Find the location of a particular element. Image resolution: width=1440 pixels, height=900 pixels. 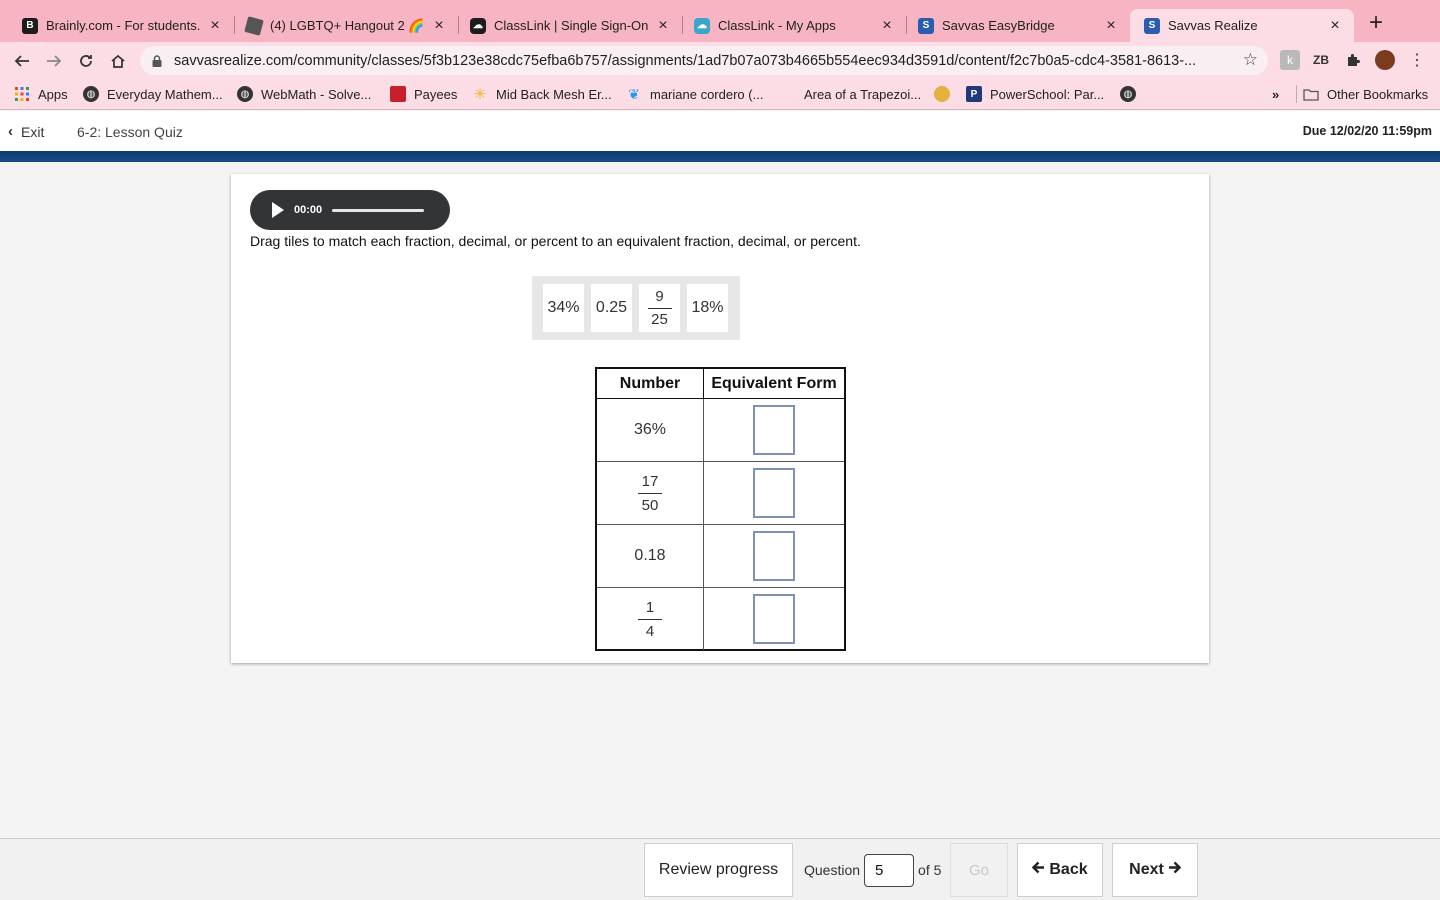

back-arrow-icon is located at coordinates (22, 61).